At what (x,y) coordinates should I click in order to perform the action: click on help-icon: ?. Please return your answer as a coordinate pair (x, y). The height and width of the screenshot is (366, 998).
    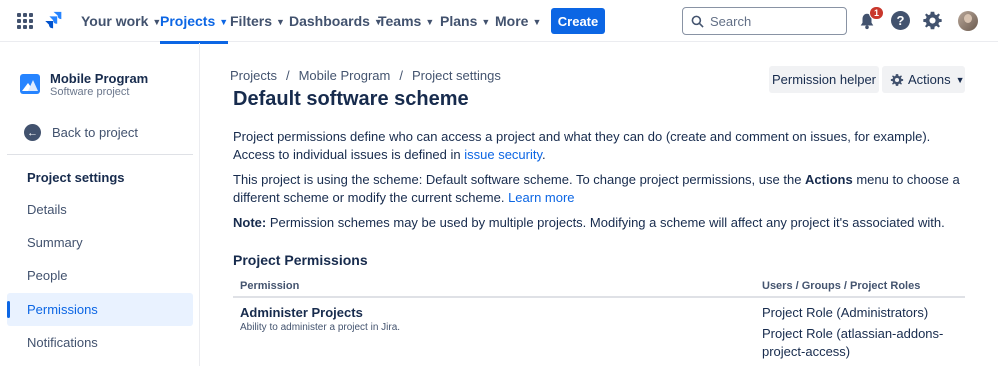
    Looking at the image, I should click on (900, 20).